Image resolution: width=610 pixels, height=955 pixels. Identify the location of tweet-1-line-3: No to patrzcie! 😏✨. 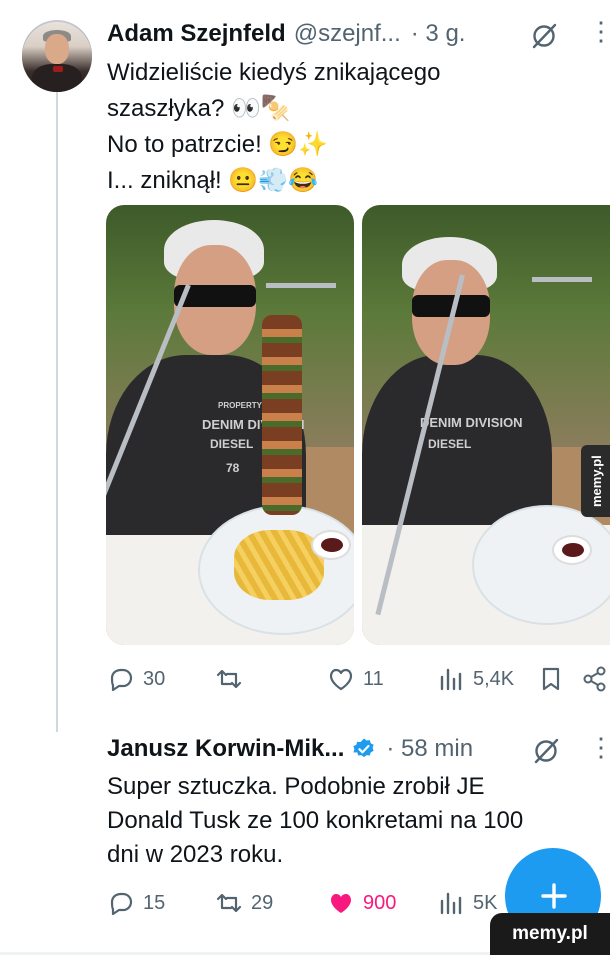
(218, 144).